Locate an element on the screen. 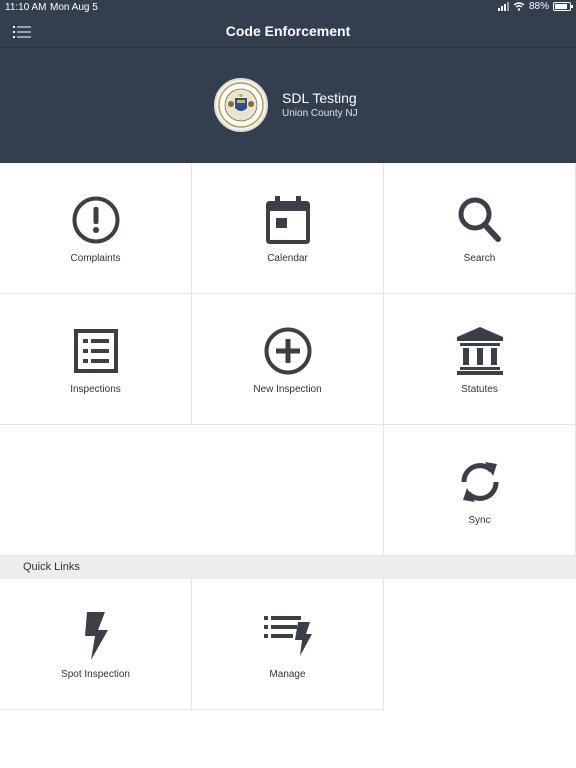 Image resolution: width=576 pixels, height=768 pixels. search-tile: Search is located at coordinates (480, 228).